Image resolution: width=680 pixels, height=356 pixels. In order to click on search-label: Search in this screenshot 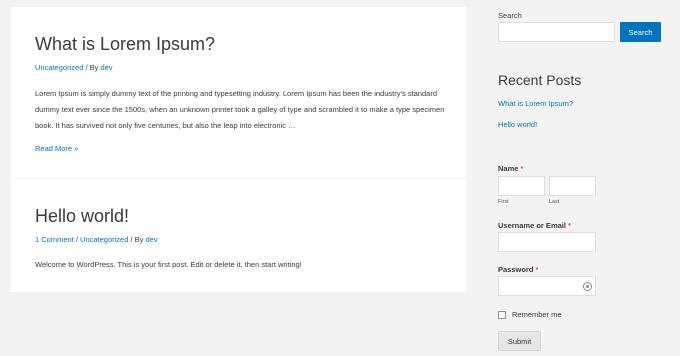, I will do `click(510, 15)`.